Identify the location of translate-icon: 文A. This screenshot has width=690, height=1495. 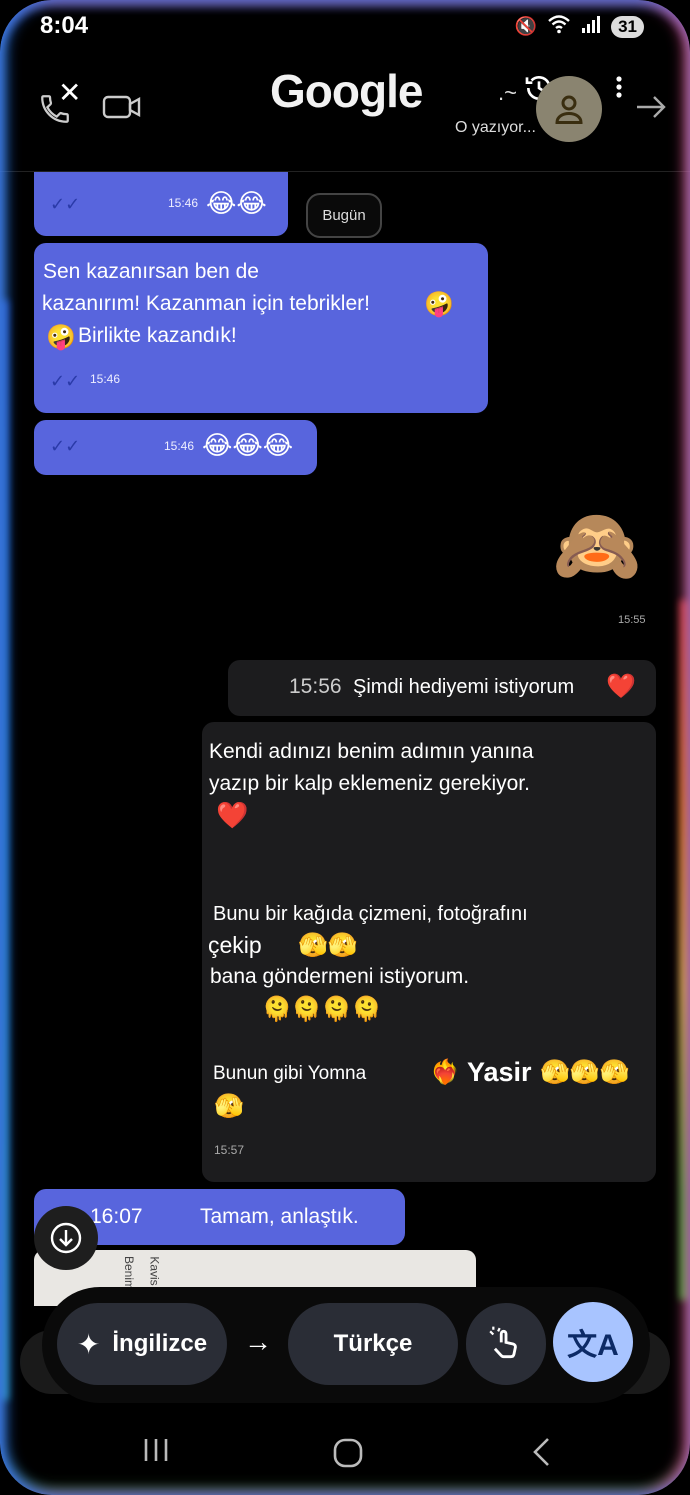
(593, 1345).